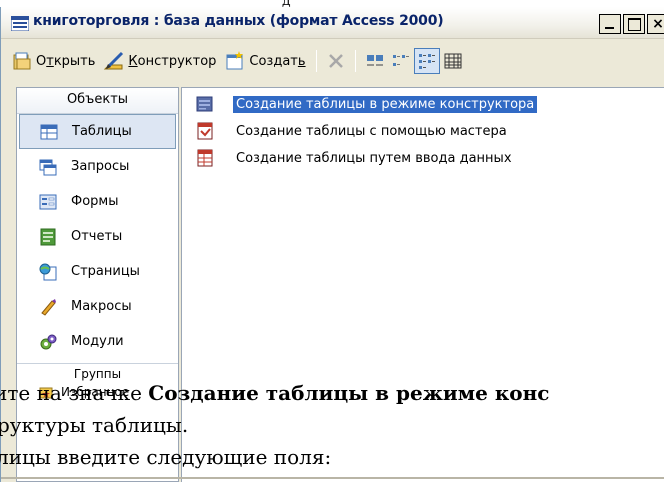  I want to click on objects-item-modules: Модули, so click(97, 341).